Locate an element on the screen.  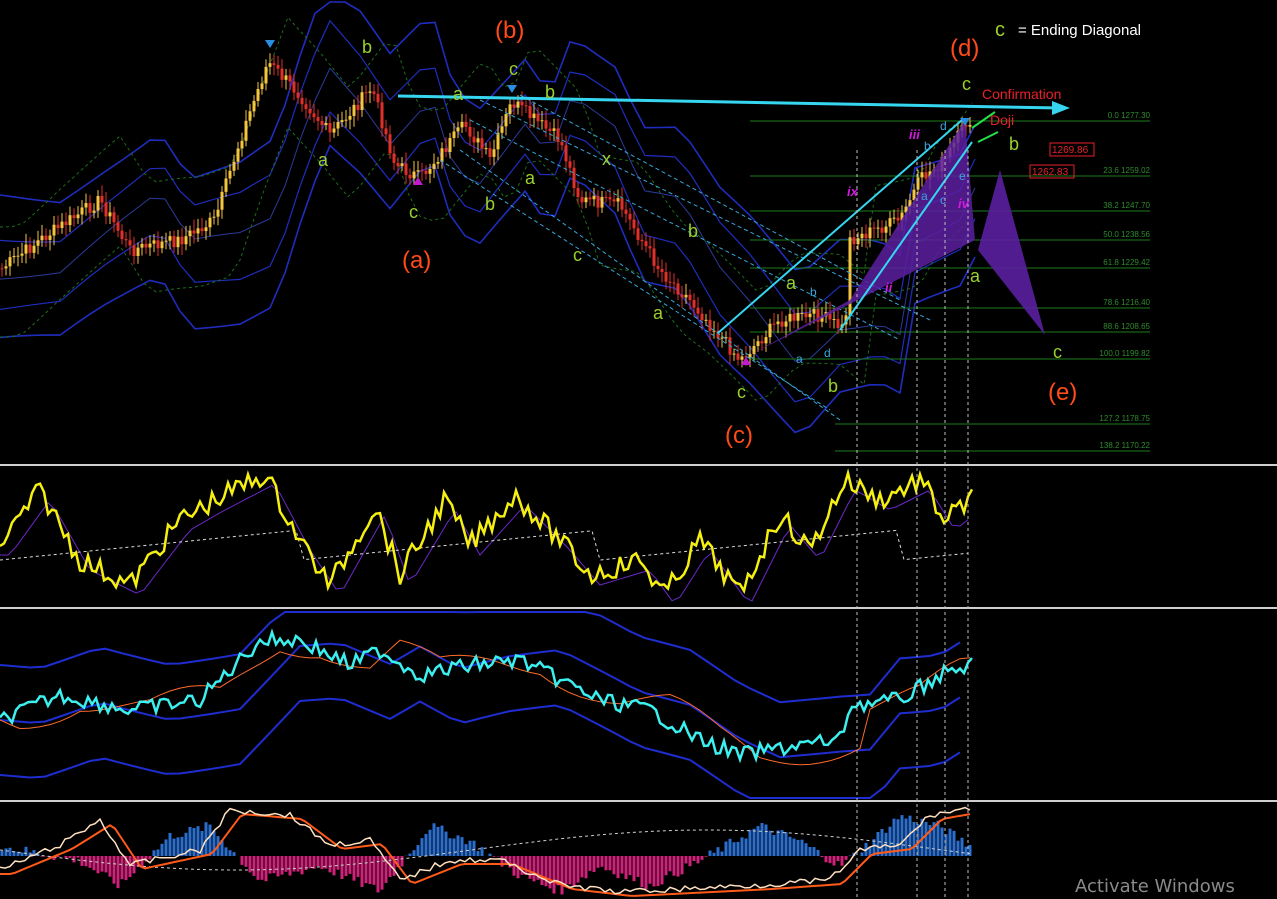
wave-label: c is located at coordinates (413, 212).